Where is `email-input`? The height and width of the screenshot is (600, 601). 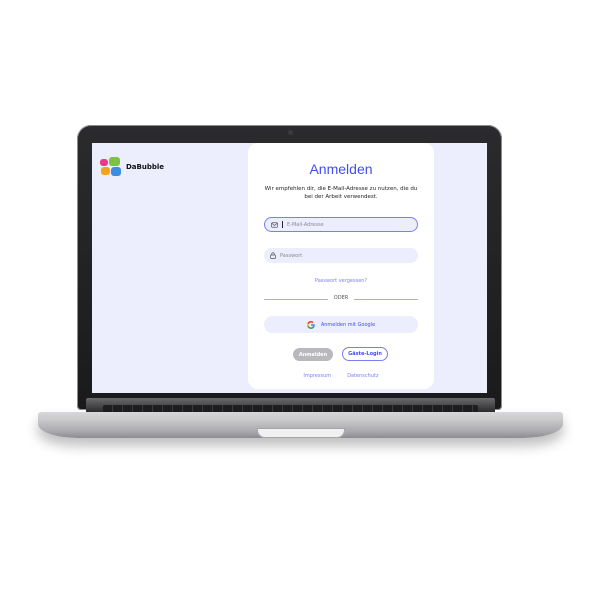
email-input is located at coordinates (347, 224).